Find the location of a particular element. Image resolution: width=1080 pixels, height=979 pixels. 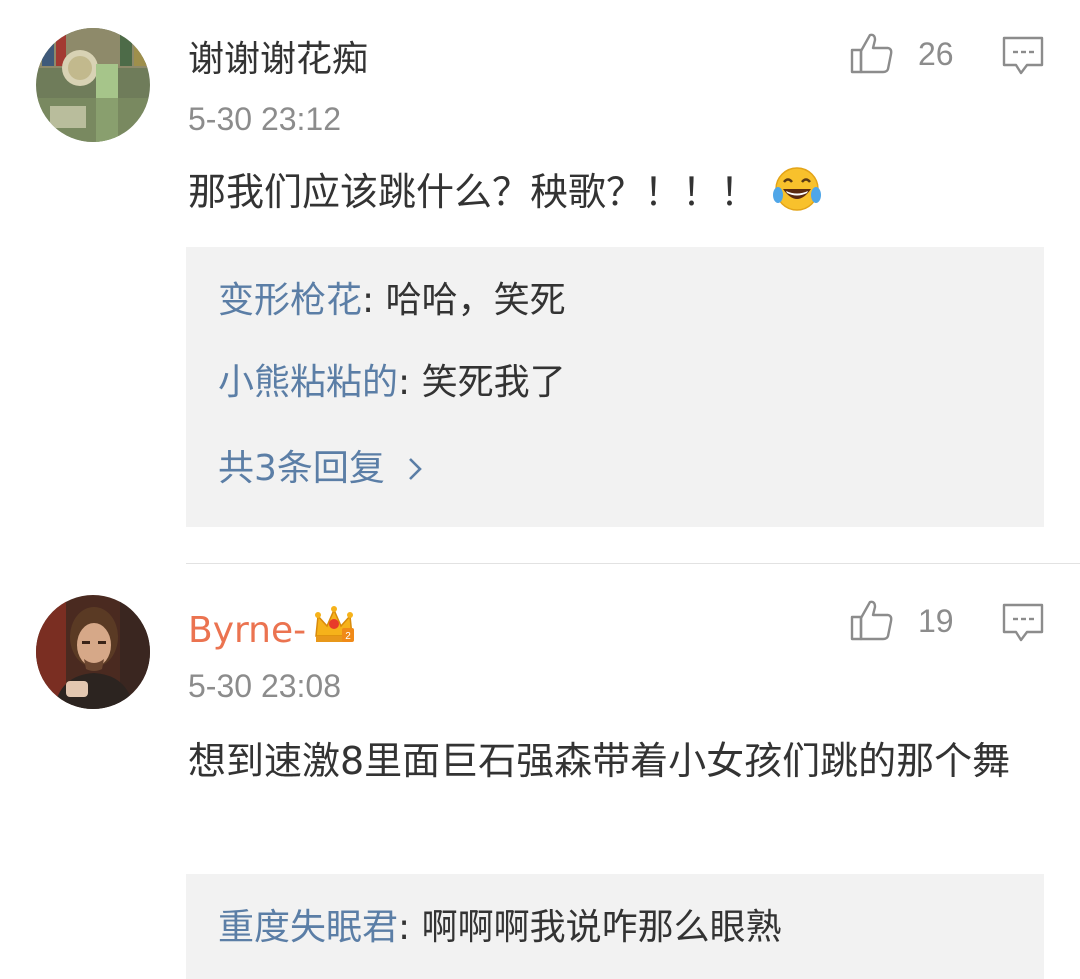

reply-username: 重度失眠君 is located at coordinates (308, 927).